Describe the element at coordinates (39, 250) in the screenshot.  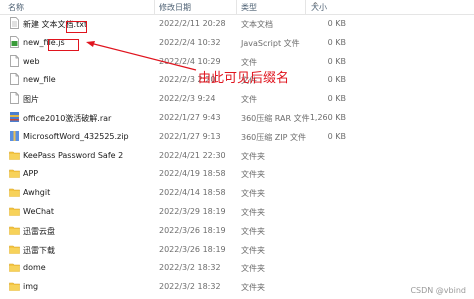
I see `file-name: 迅雷下载` at that location.